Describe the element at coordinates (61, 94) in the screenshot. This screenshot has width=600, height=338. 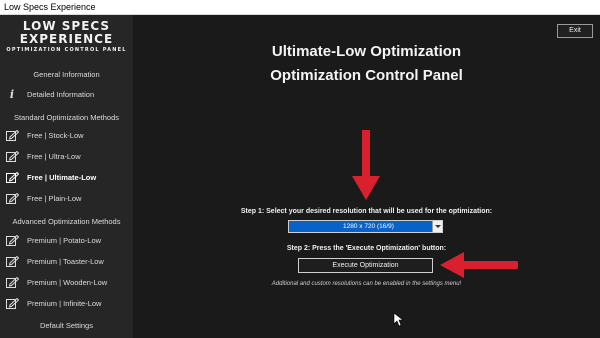
I see `sidebar-item-label: Detailed Information` at that location.